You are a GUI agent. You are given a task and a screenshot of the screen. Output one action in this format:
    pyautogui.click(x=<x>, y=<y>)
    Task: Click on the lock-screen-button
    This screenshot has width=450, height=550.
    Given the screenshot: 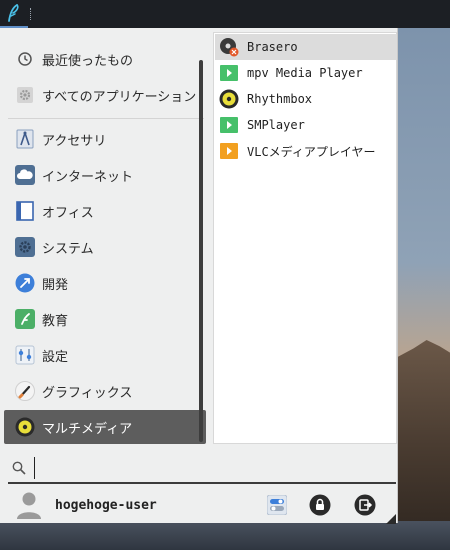 What is the action you would take?
    pyautogui.click(x=320, y=505)
    